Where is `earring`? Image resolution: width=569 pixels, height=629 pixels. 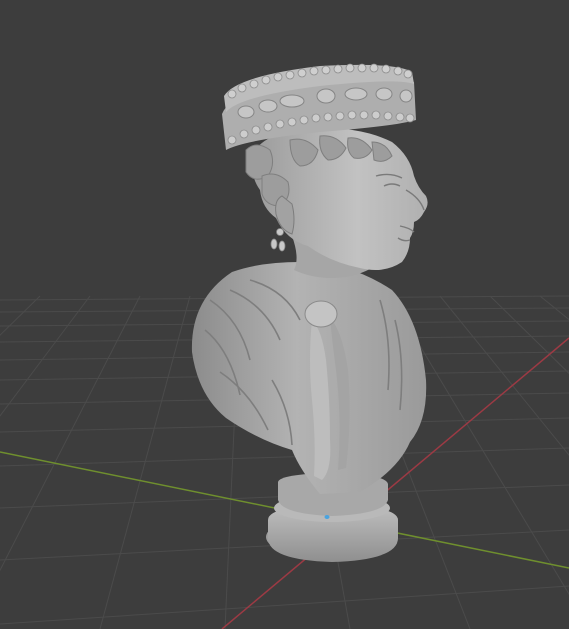
earring is located at coordinates (278, 240).